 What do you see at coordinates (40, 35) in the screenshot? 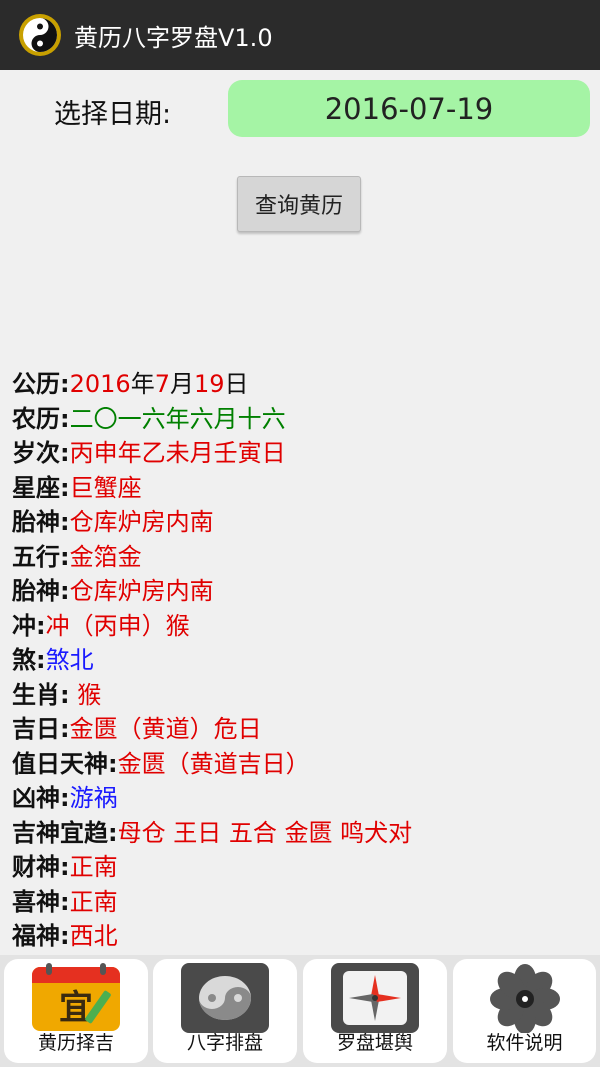
I see `yin-yang-icon` at bounding box center [40, 35].